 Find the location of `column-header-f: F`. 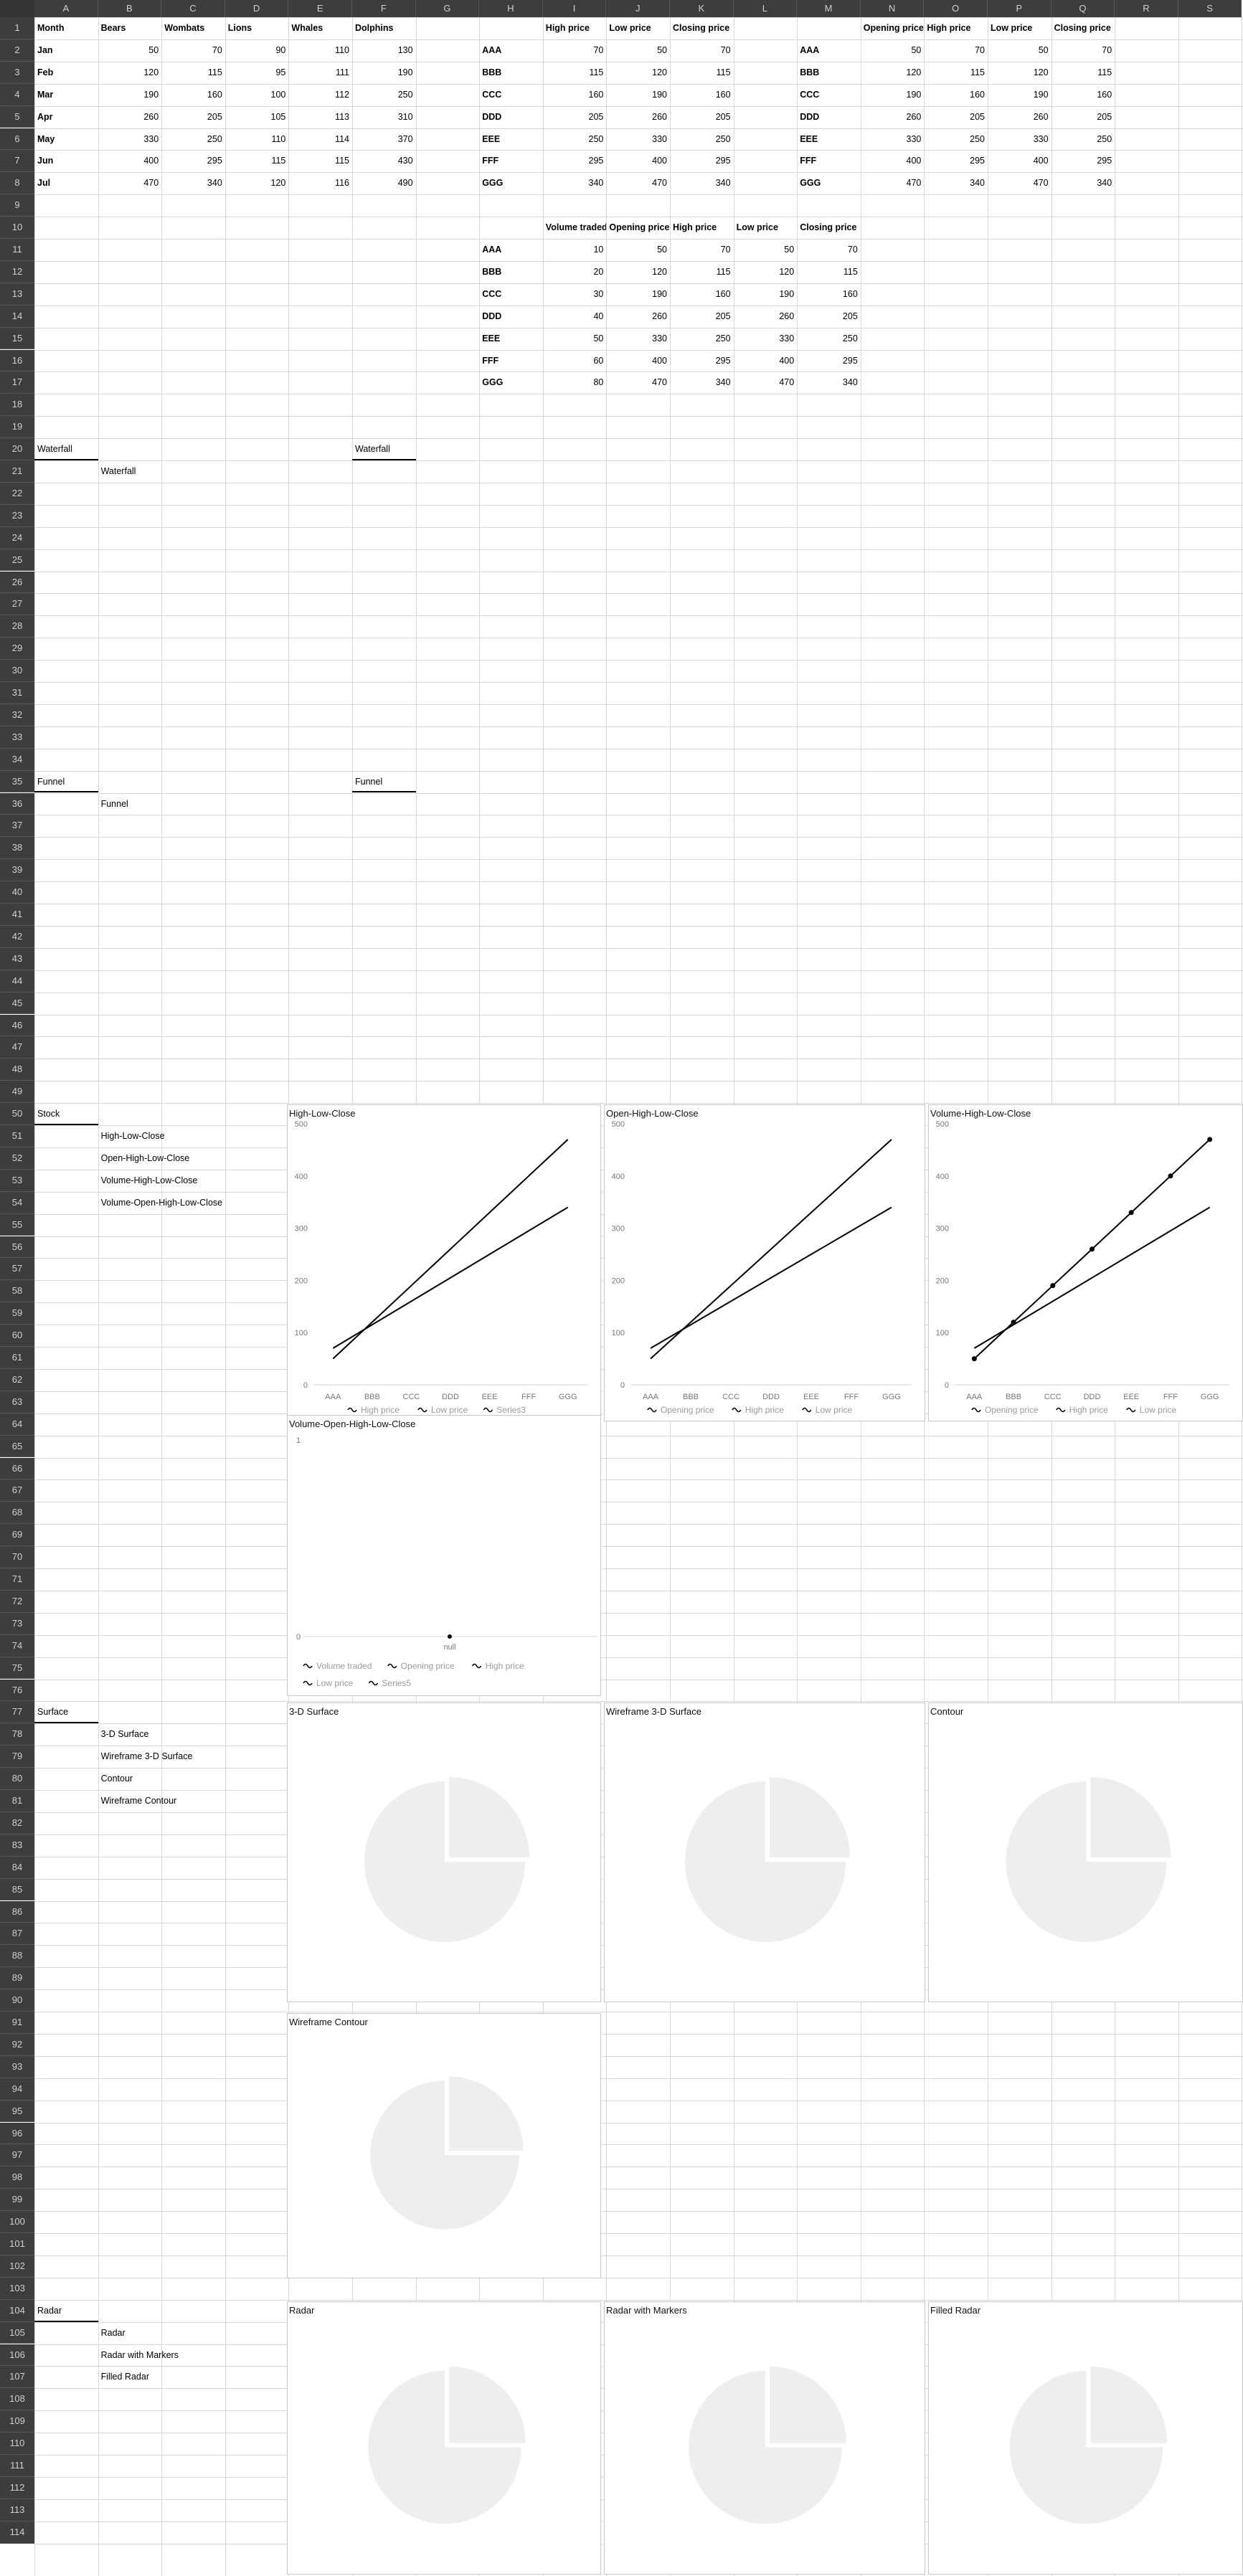

column-header-f: F is located at coordinates (384, 8).